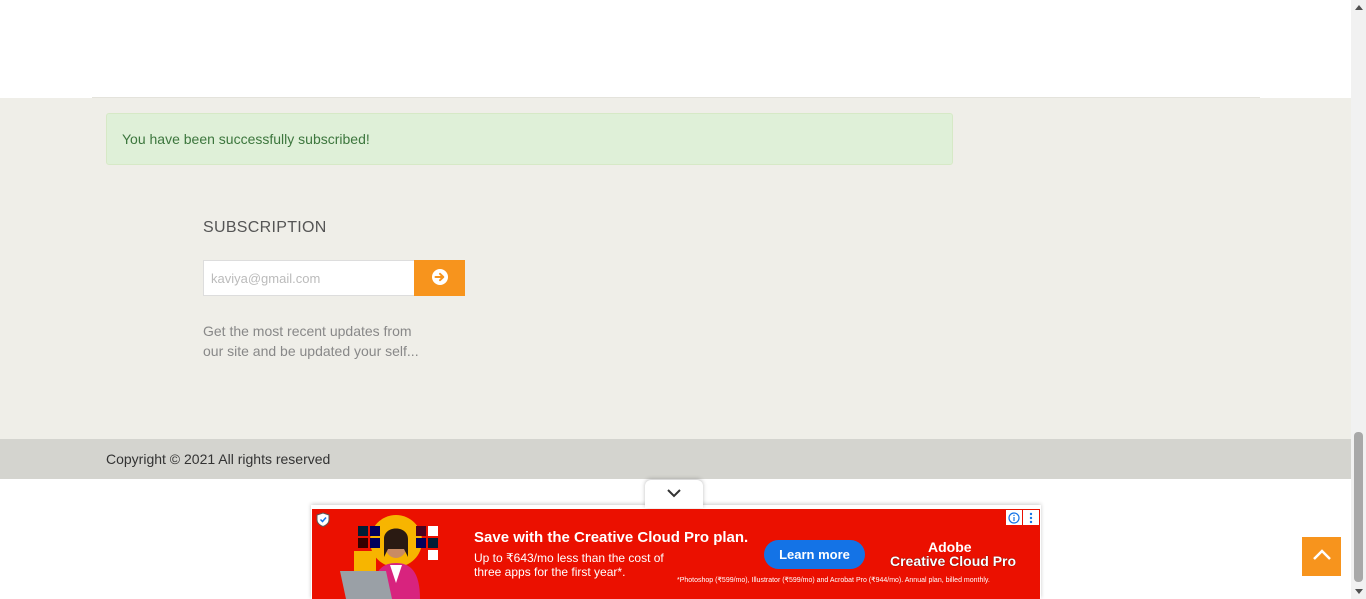 This screenshot has height=599, width=1366. What do you see at coordinates (953, 561) in the screenshot?
I see `ad-product-name: Creative Cloud Pro` at bounding box center [953, 561].